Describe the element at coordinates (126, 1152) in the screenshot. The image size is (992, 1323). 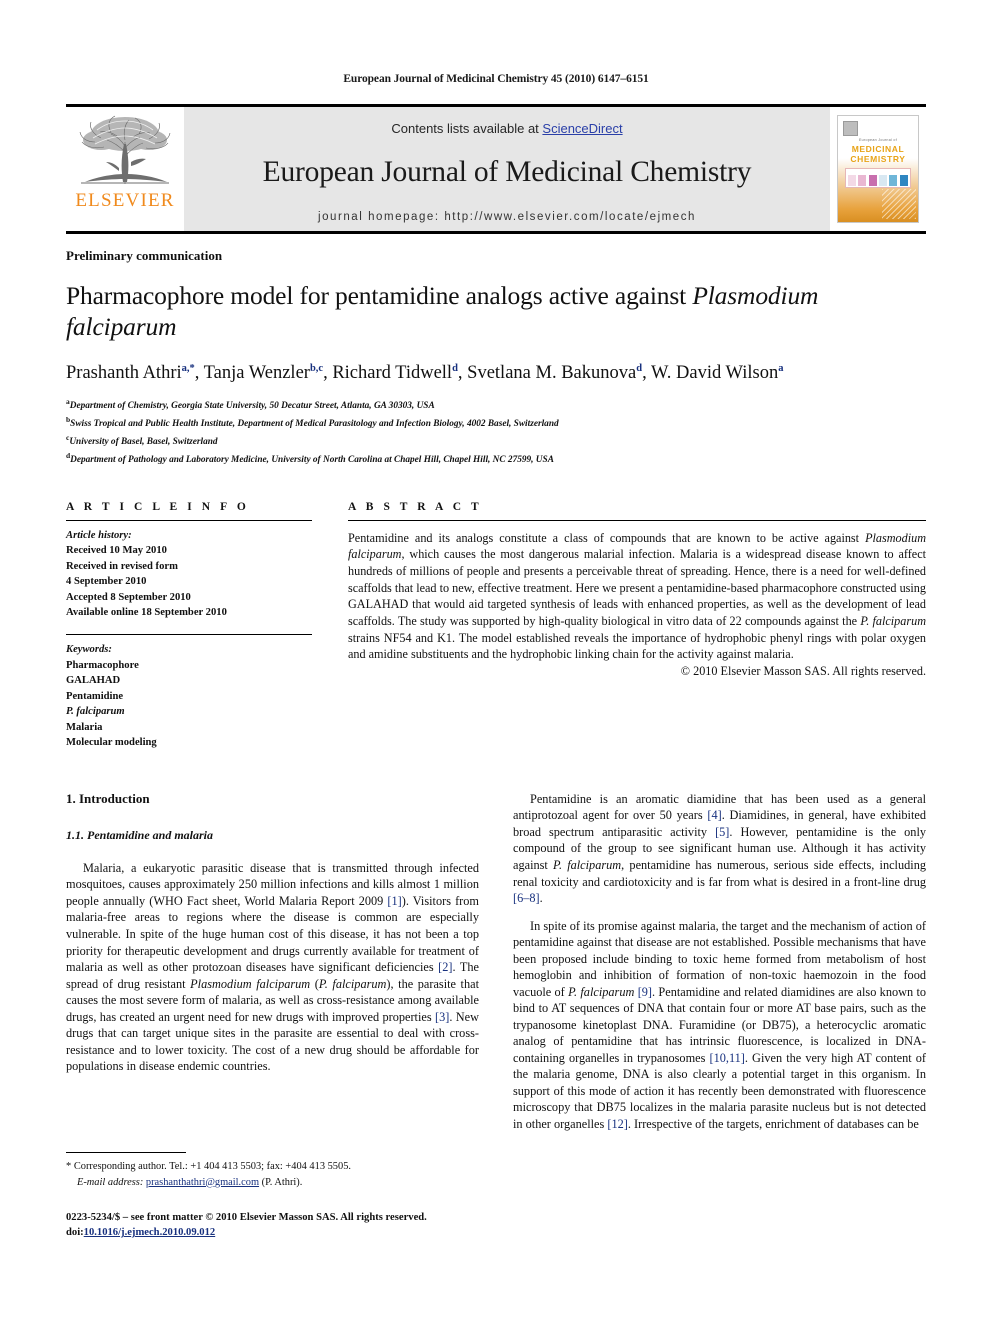
I see `footnote-divider` at that location.